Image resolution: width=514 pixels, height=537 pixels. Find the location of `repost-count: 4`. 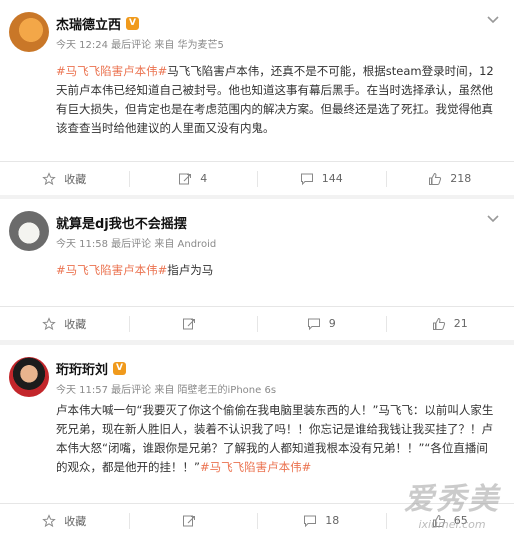

repost-count: 4 is located at coordinates (204, 178).